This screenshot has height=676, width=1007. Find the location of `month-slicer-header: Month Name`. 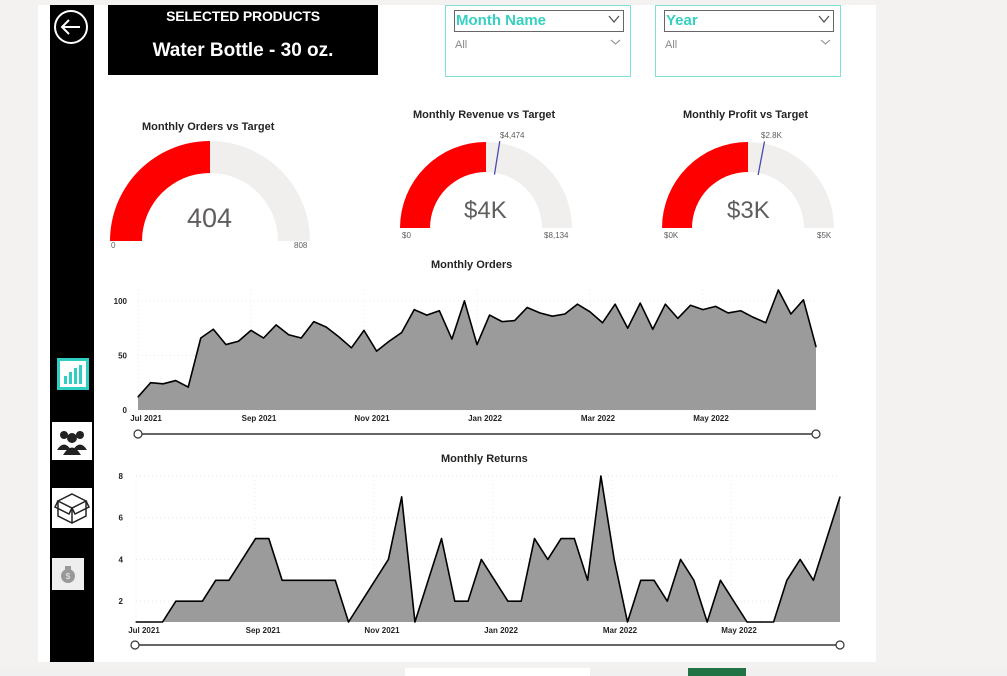

month-slicer-header: Month Name is located at coordinates (539, 21).